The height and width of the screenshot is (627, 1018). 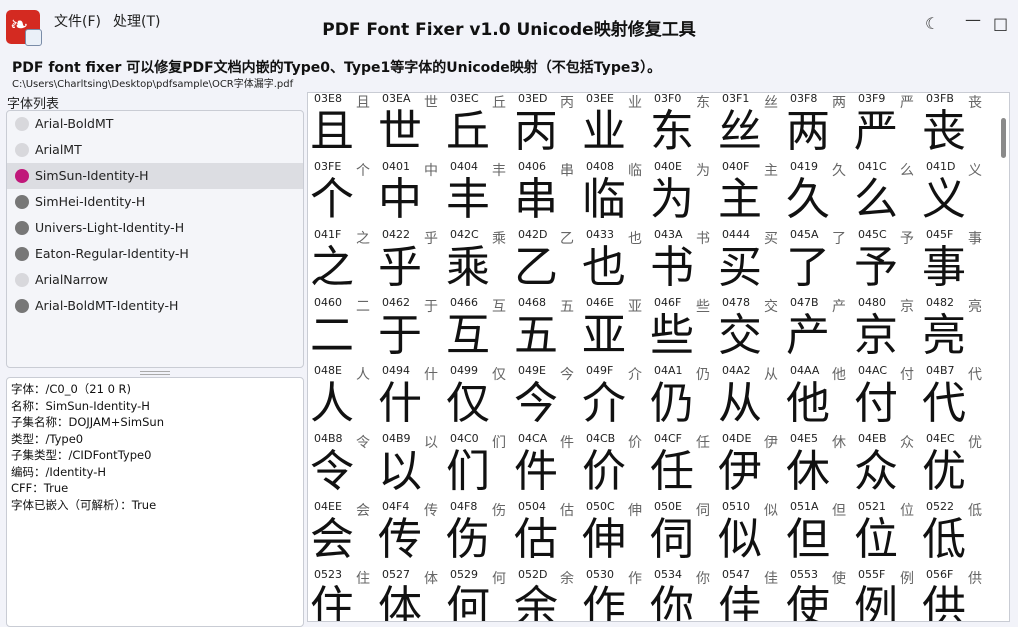 What do you see at coordinates (59, 471) in the screenshot?
I see `font-info-line: 编码：/Identity-H` at bounding box center [59, 471].